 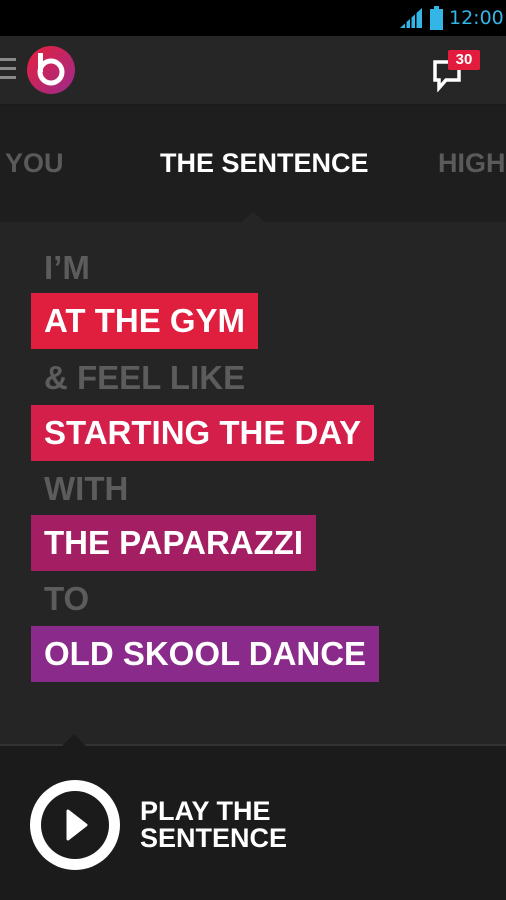 What do you see at coordinates (454, 72) in the screenshot?
I see `notifications-button: 30` at bounding box center [454, 72].